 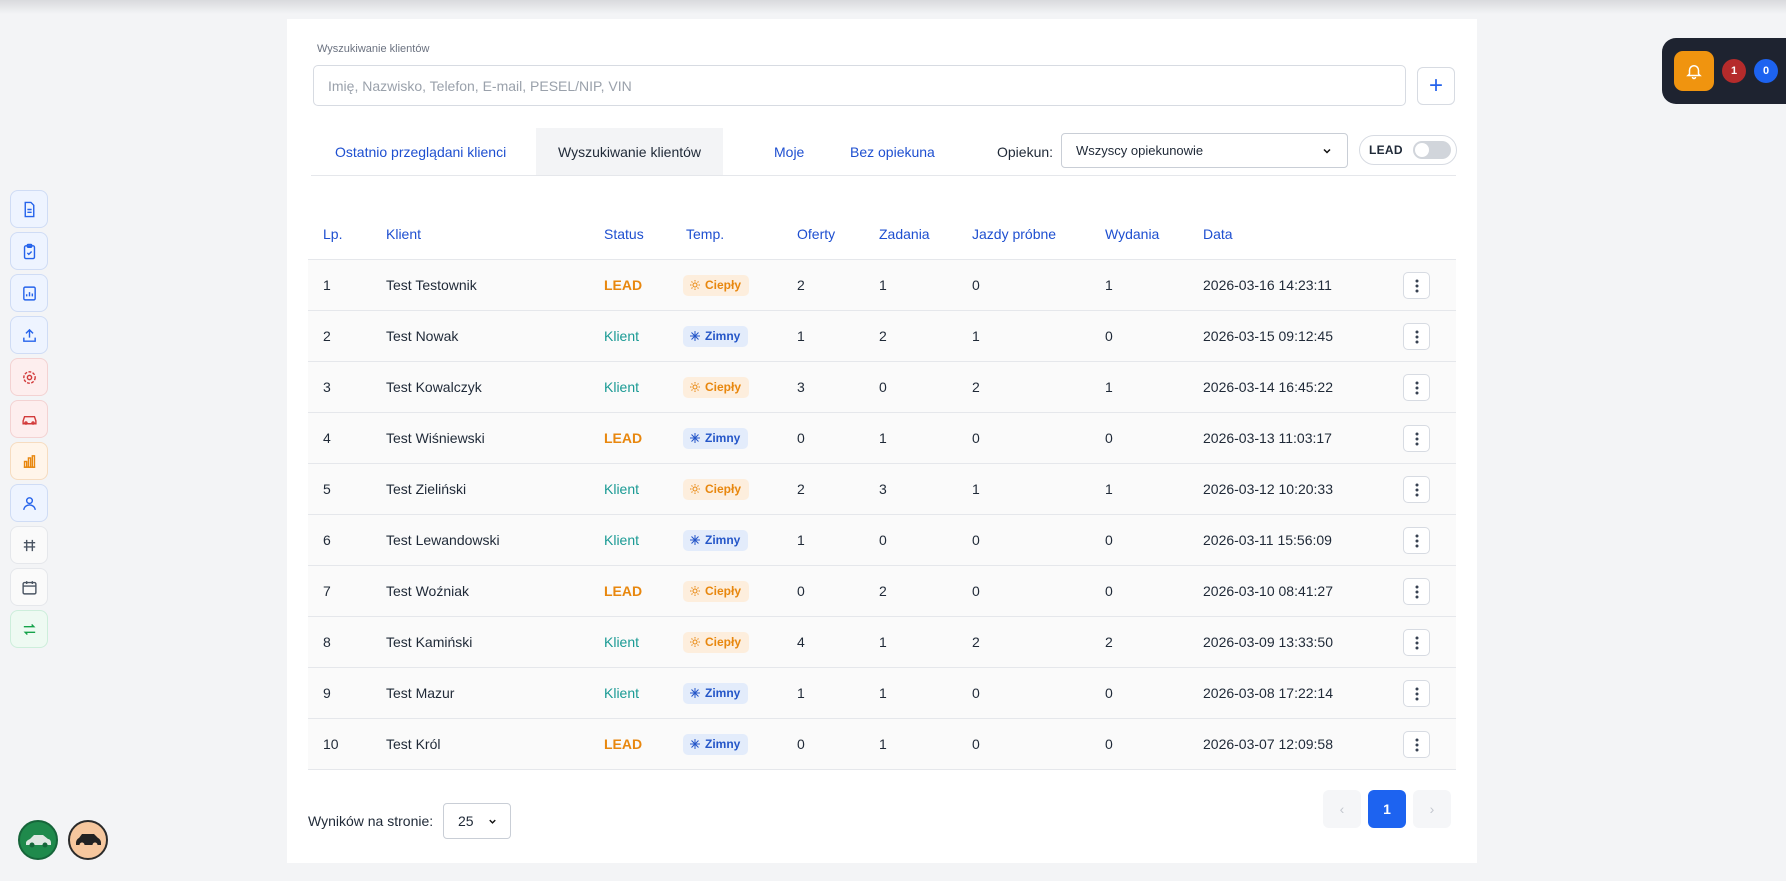 What do you see at coordinates (1387, 809) in the screenshot?
I see `pager-current-page: 1` at bounding box center [1387, 809].